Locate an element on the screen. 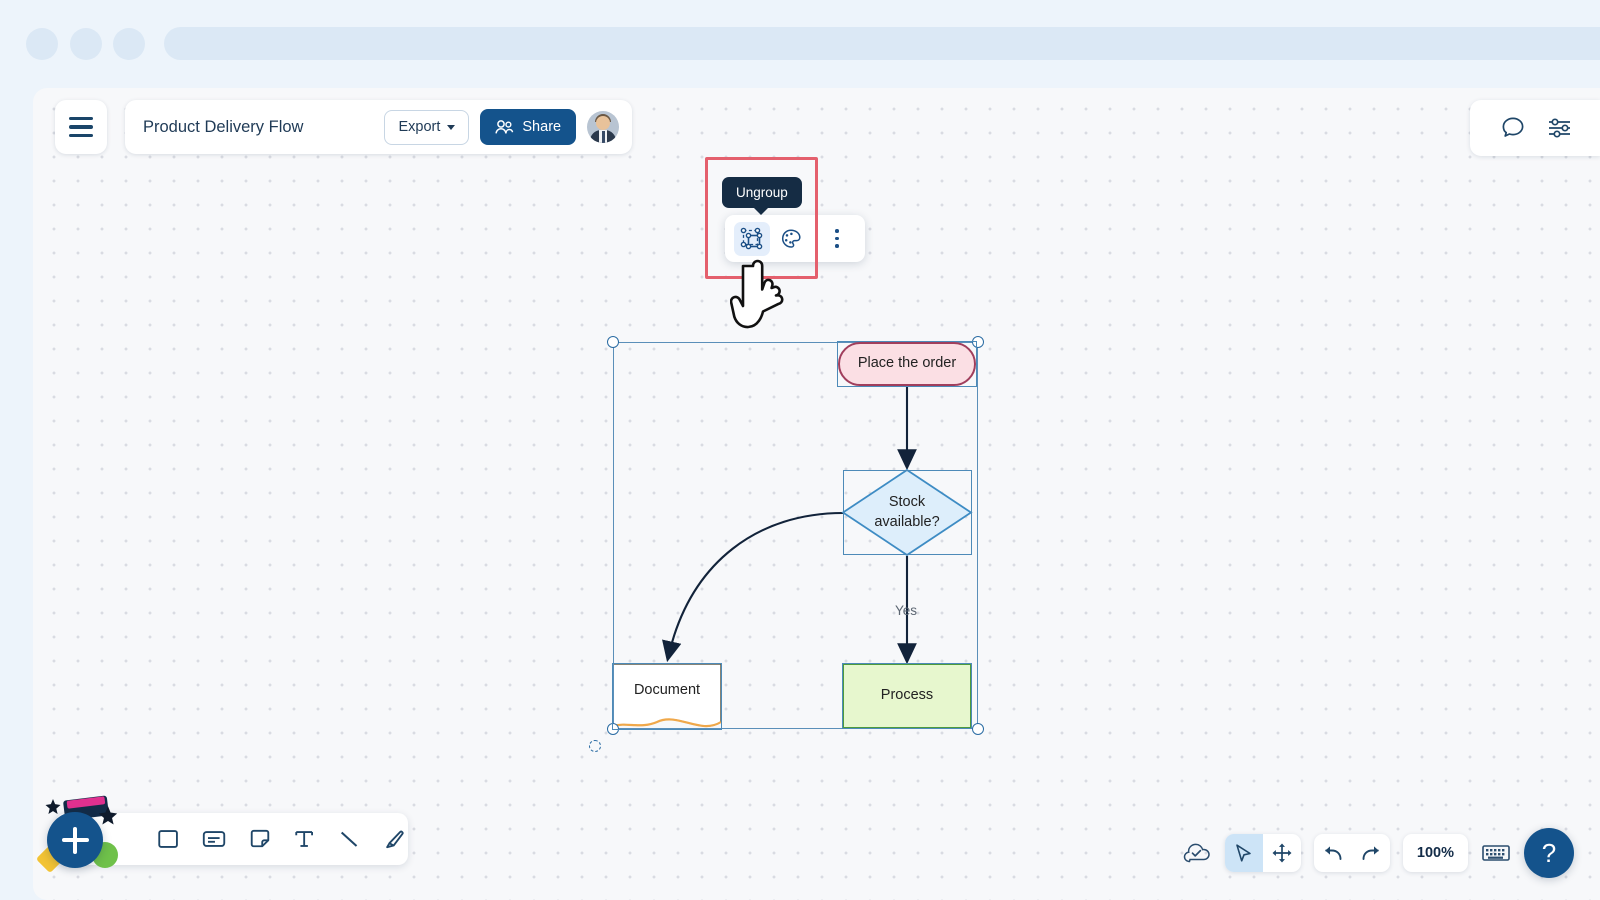 This screenshot has width=1600, height=900. menu-button is located at coordinates (81, 127).